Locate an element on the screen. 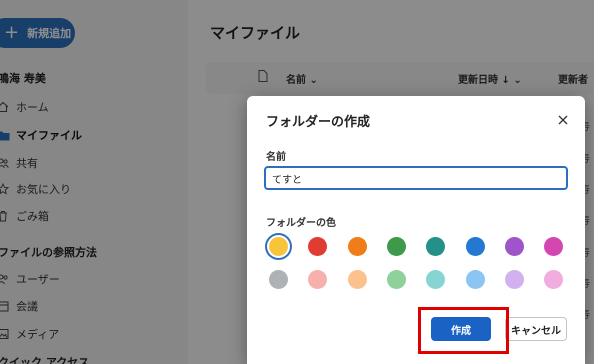 The image size is (594, 364). close-button is located at coordinates (563, 119).